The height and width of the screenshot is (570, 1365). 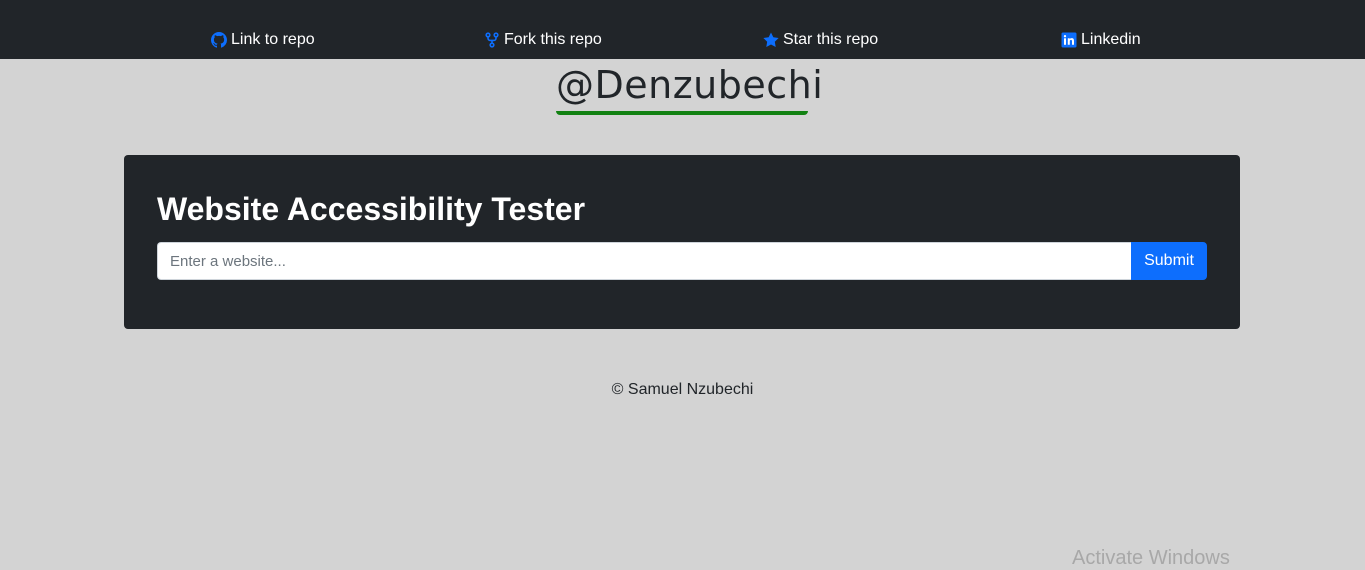 I want to click on nav-link-linkedin-label: Linkedin, so click(x=1111, y=39).